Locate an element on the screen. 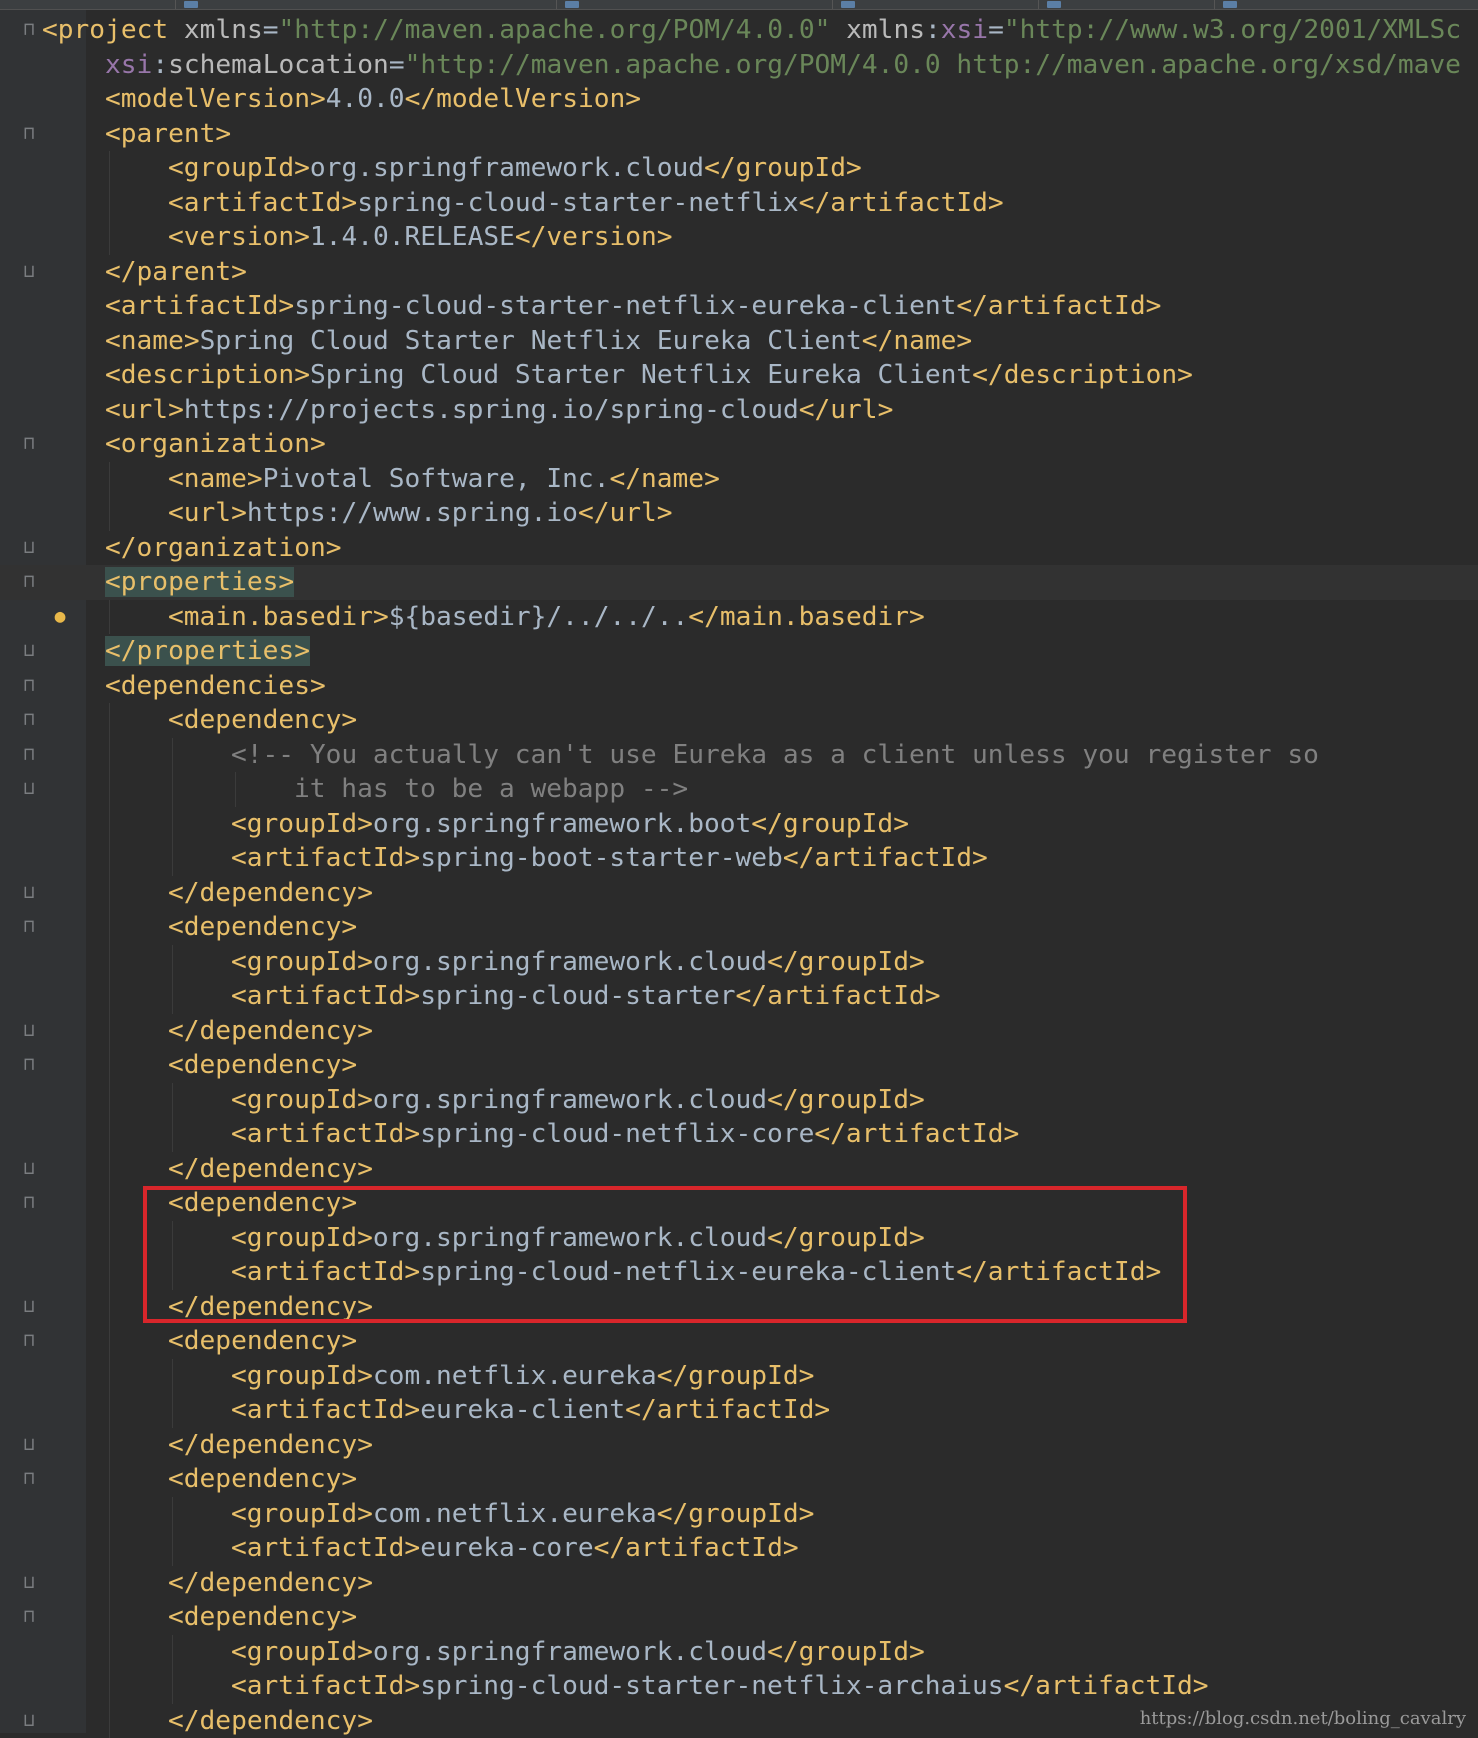  code-line: ⊓<properties> is located at coordinates (739, 582).